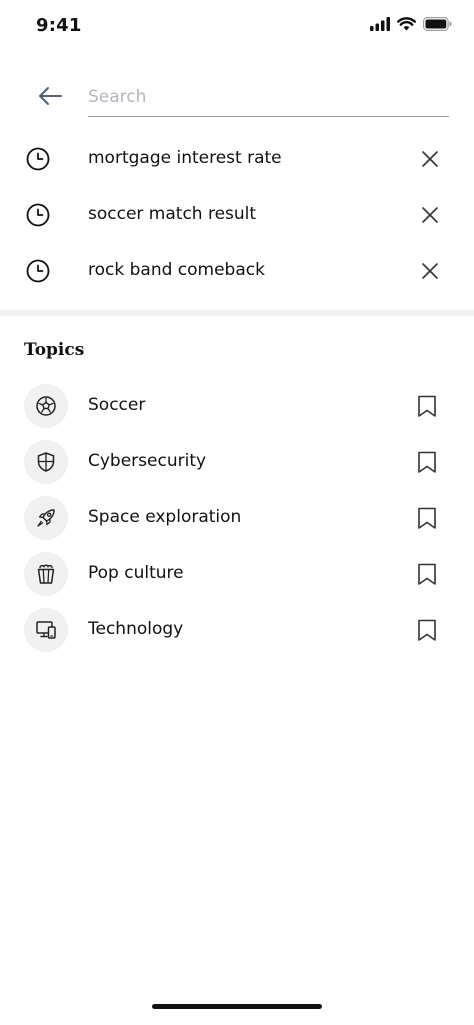 The image size is (474, 1025). What do you see at coordinates (237, 630) in the screenshot?
I see `topic-item-technology: Technology` at bounding box center [237, 630].